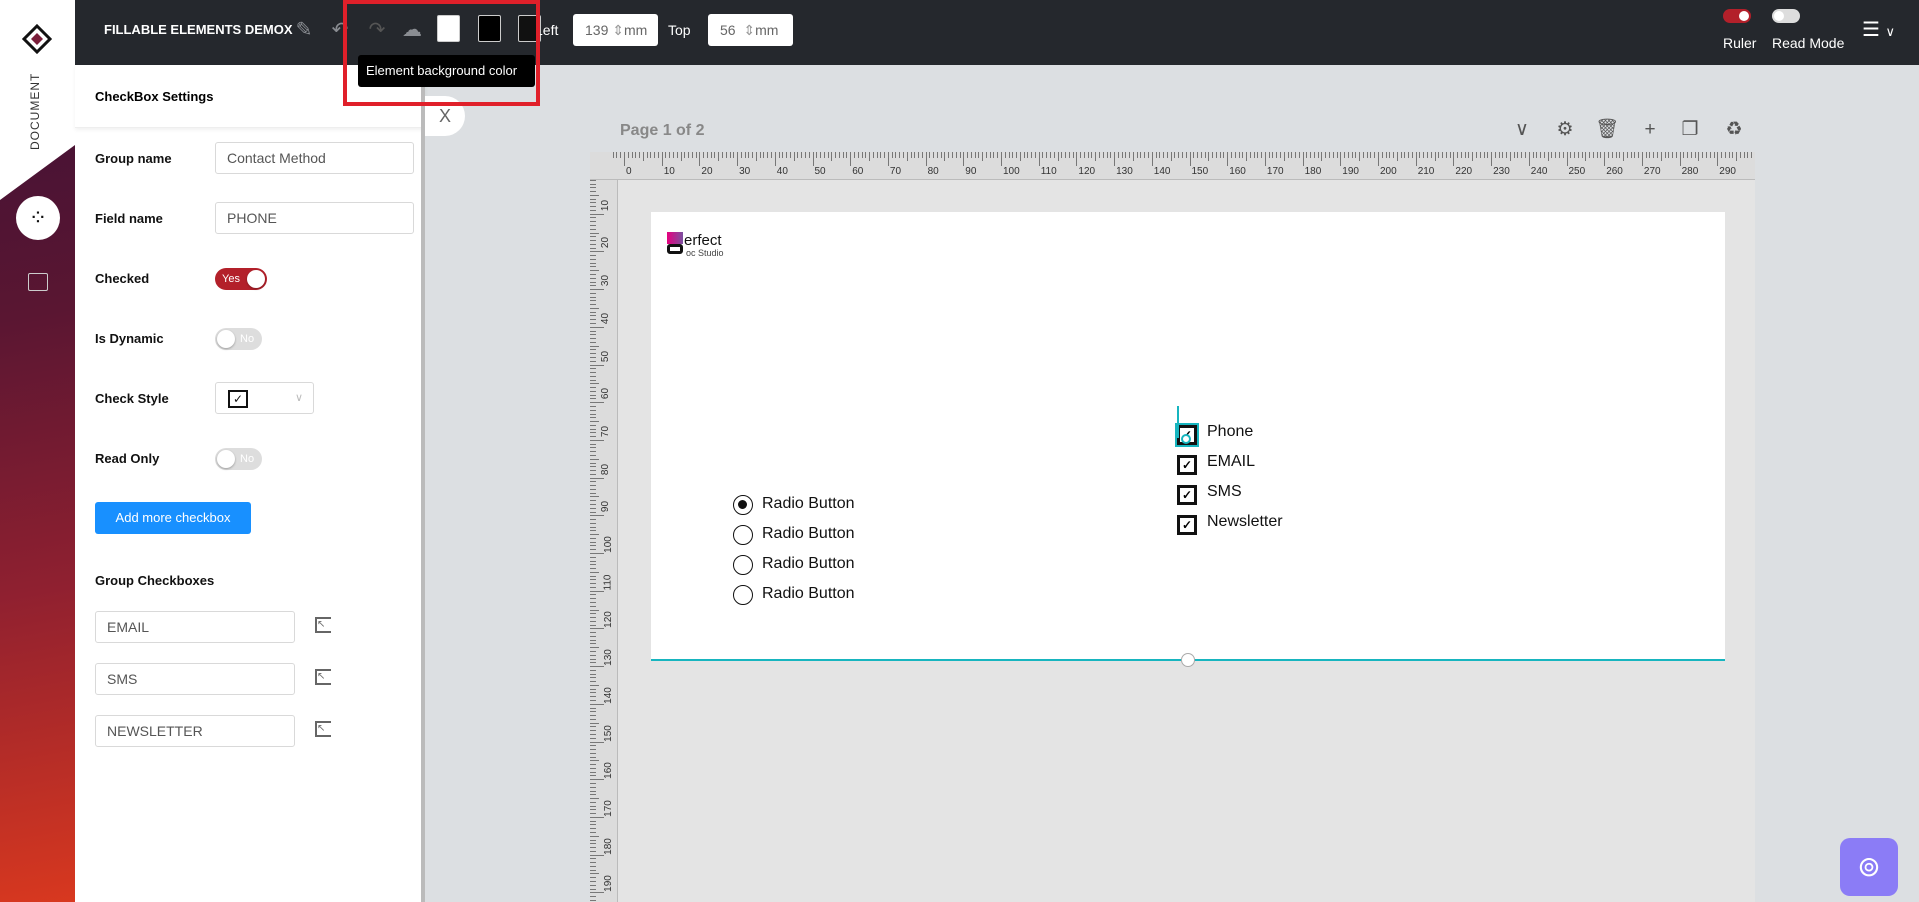  Describe the element at coordinates (127, 458) in the screenshot. I see `read-only-label: Read Only` at that location.